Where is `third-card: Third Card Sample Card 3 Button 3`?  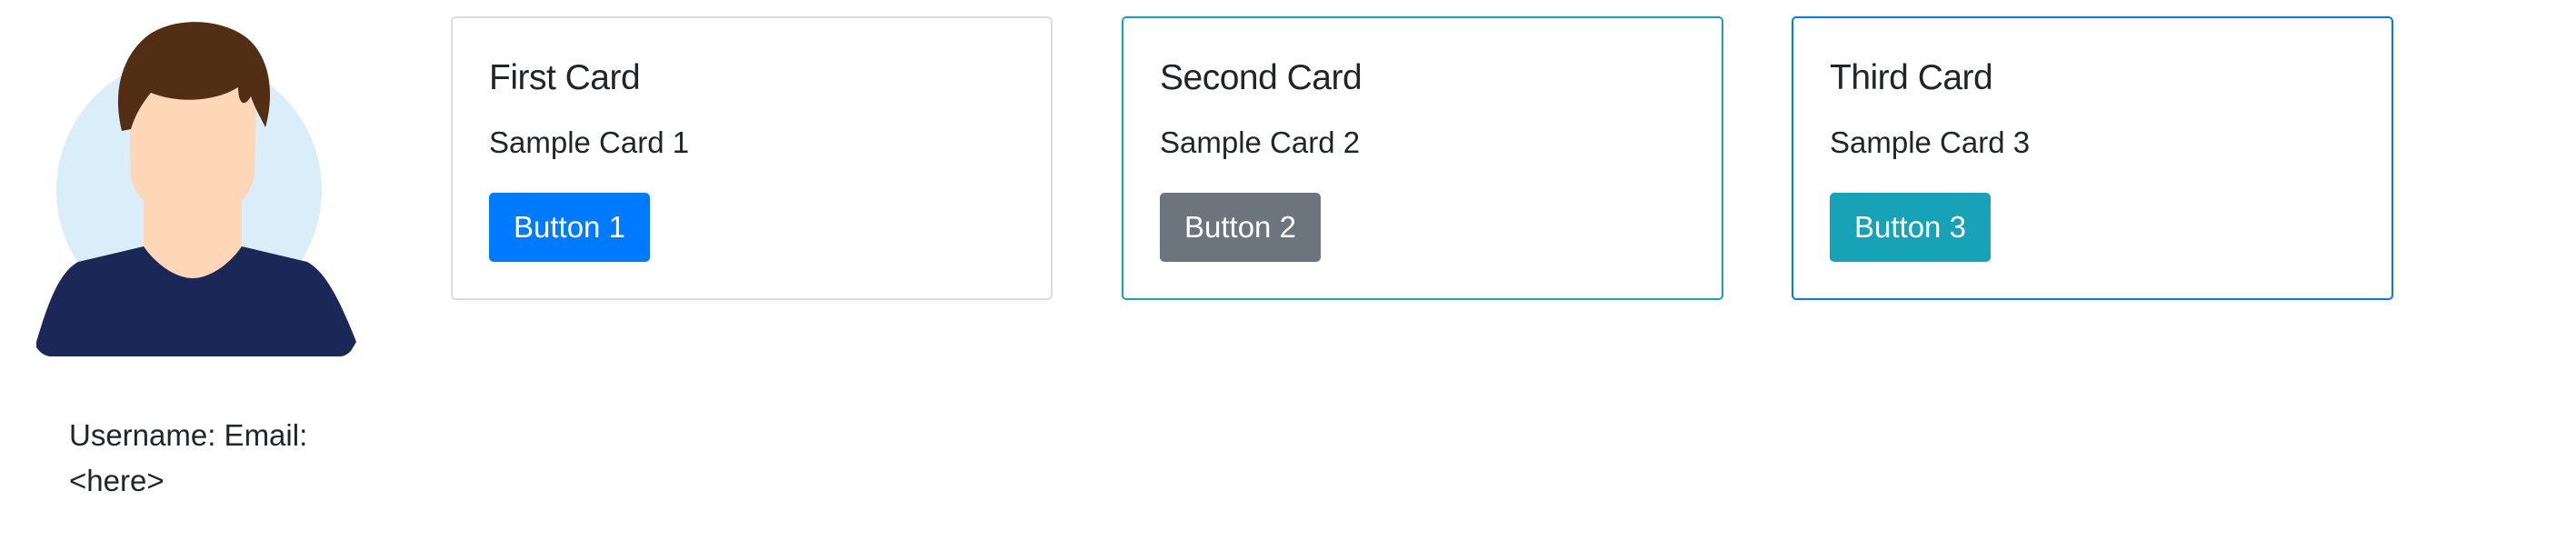
third-card: Third Card Sample Card 3 Button 3 is located at coordinates (2092, 158).